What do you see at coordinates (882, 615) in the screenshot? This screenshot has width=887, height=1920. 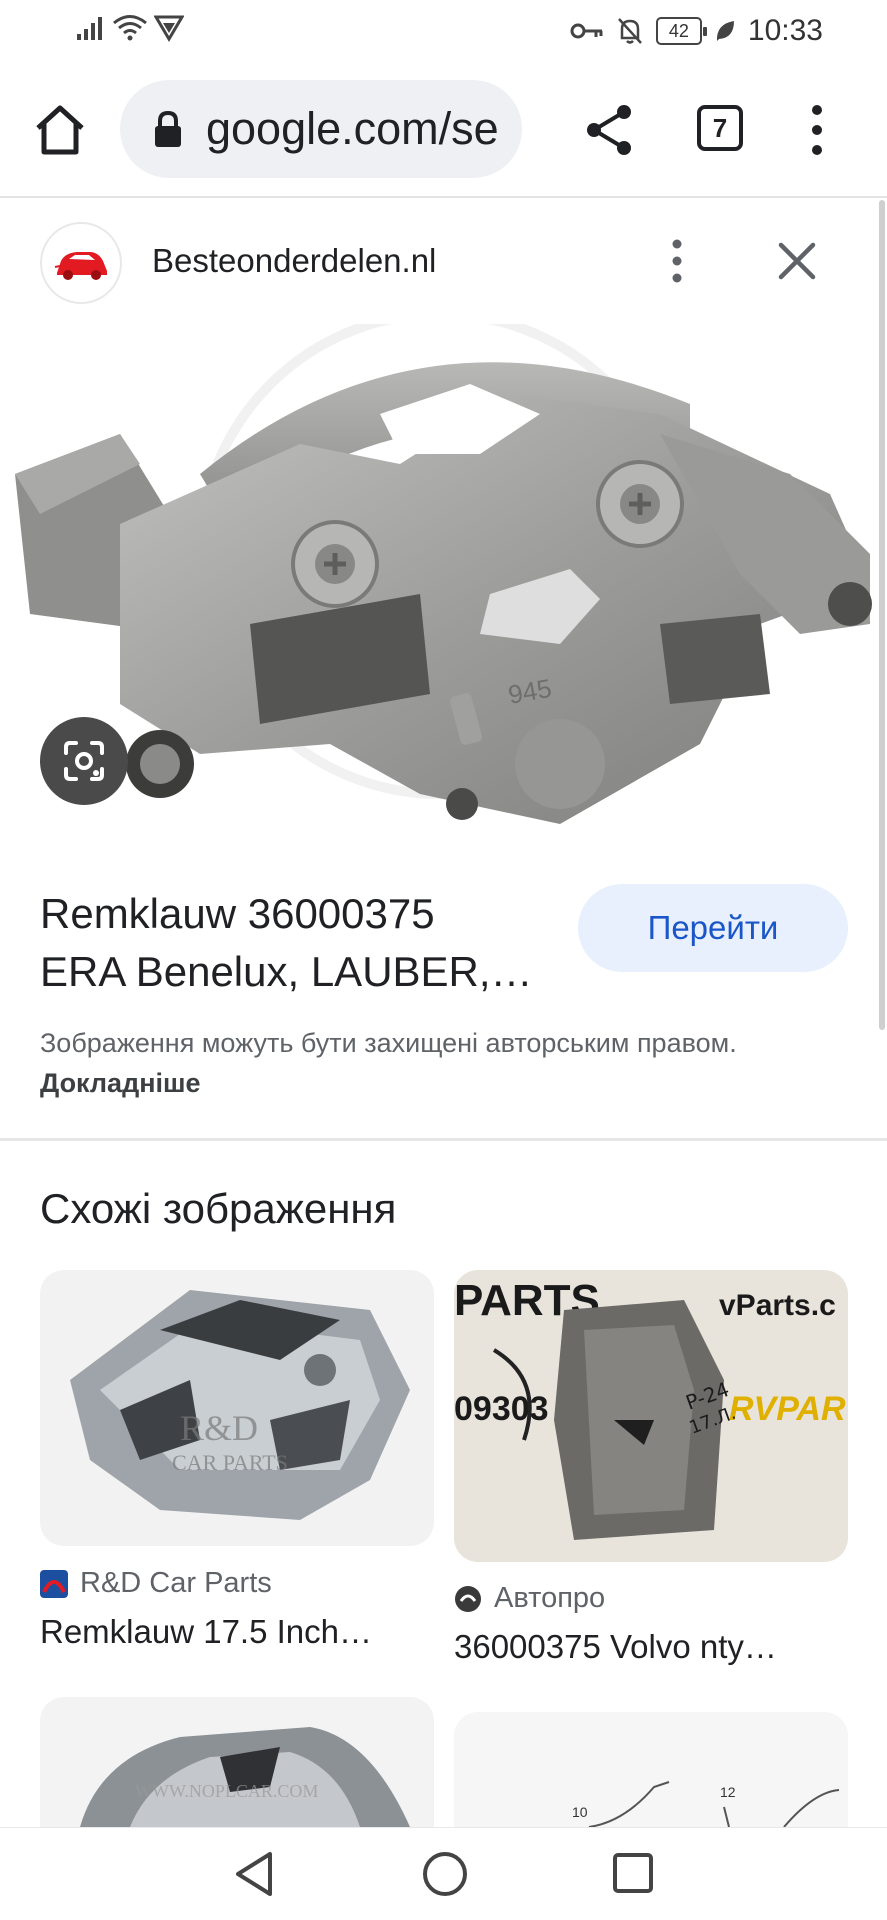 I see `scrollbar` at bounding box center [882, 615].